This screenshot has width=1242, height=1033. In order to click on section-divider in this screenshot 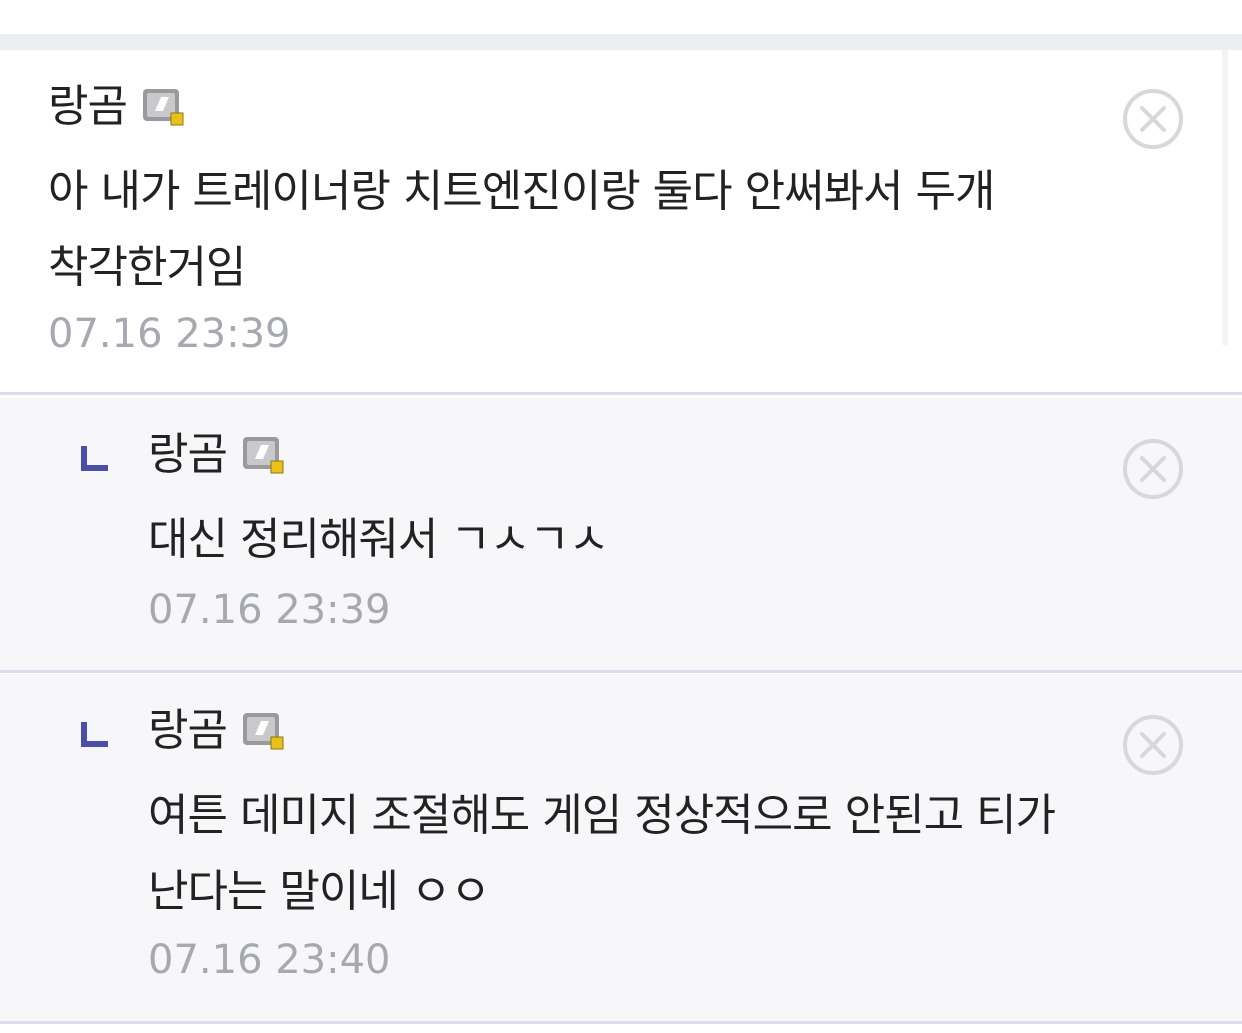, I will do `click(621, 42)`.